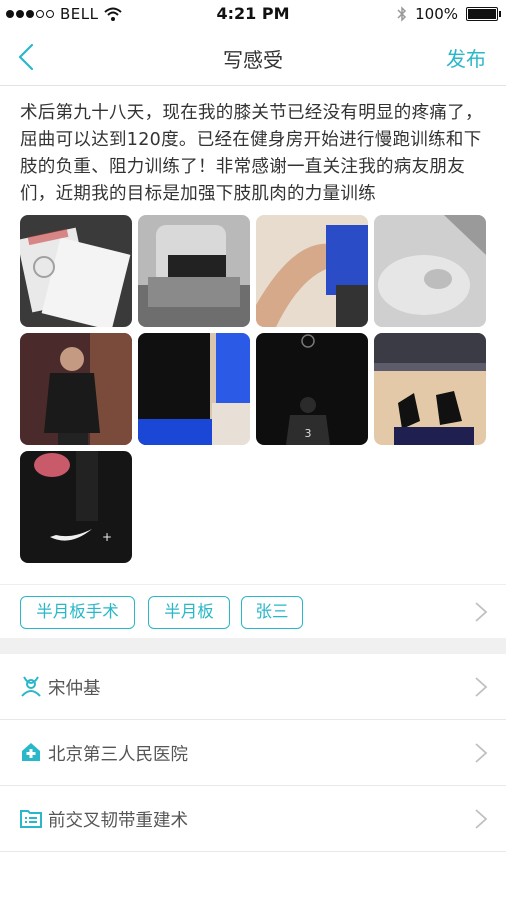 The width and height of the screenshot is (506, 900). I want to click on battery-percent: 100%, so click(436, 14).